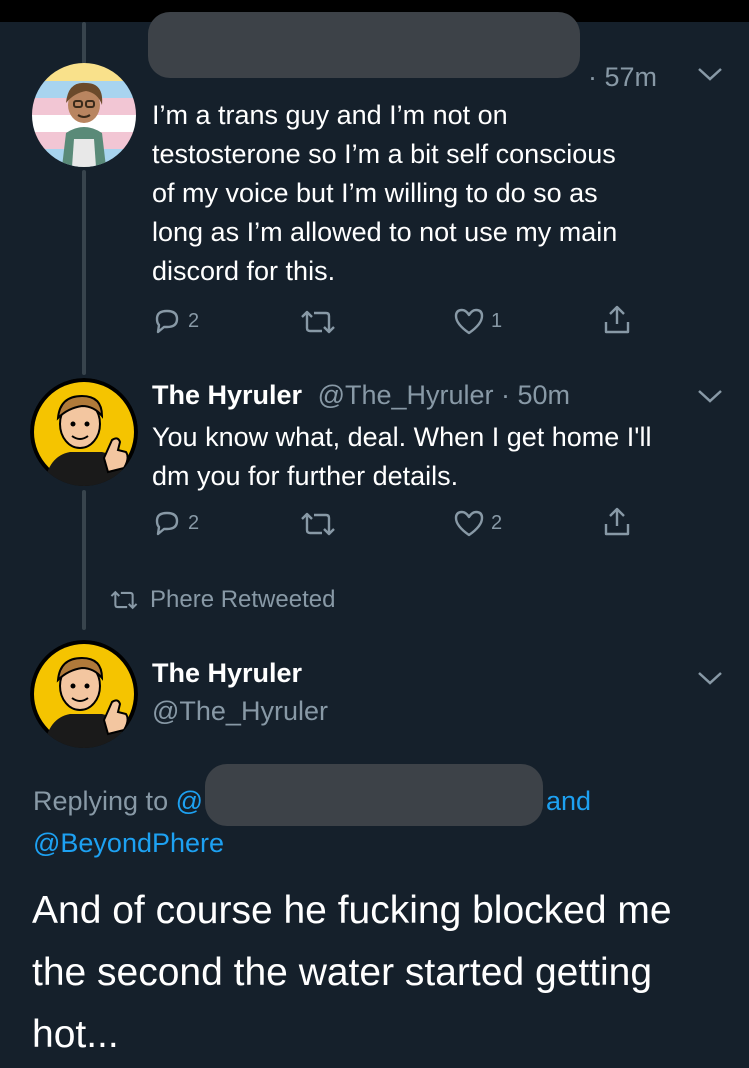 Image resolution: width=749 pixels, height=1068 pixels. Describe the element at coordinates (240, 711) in the screenshot. I see `main-handle: @The_Hyruler` at that location.